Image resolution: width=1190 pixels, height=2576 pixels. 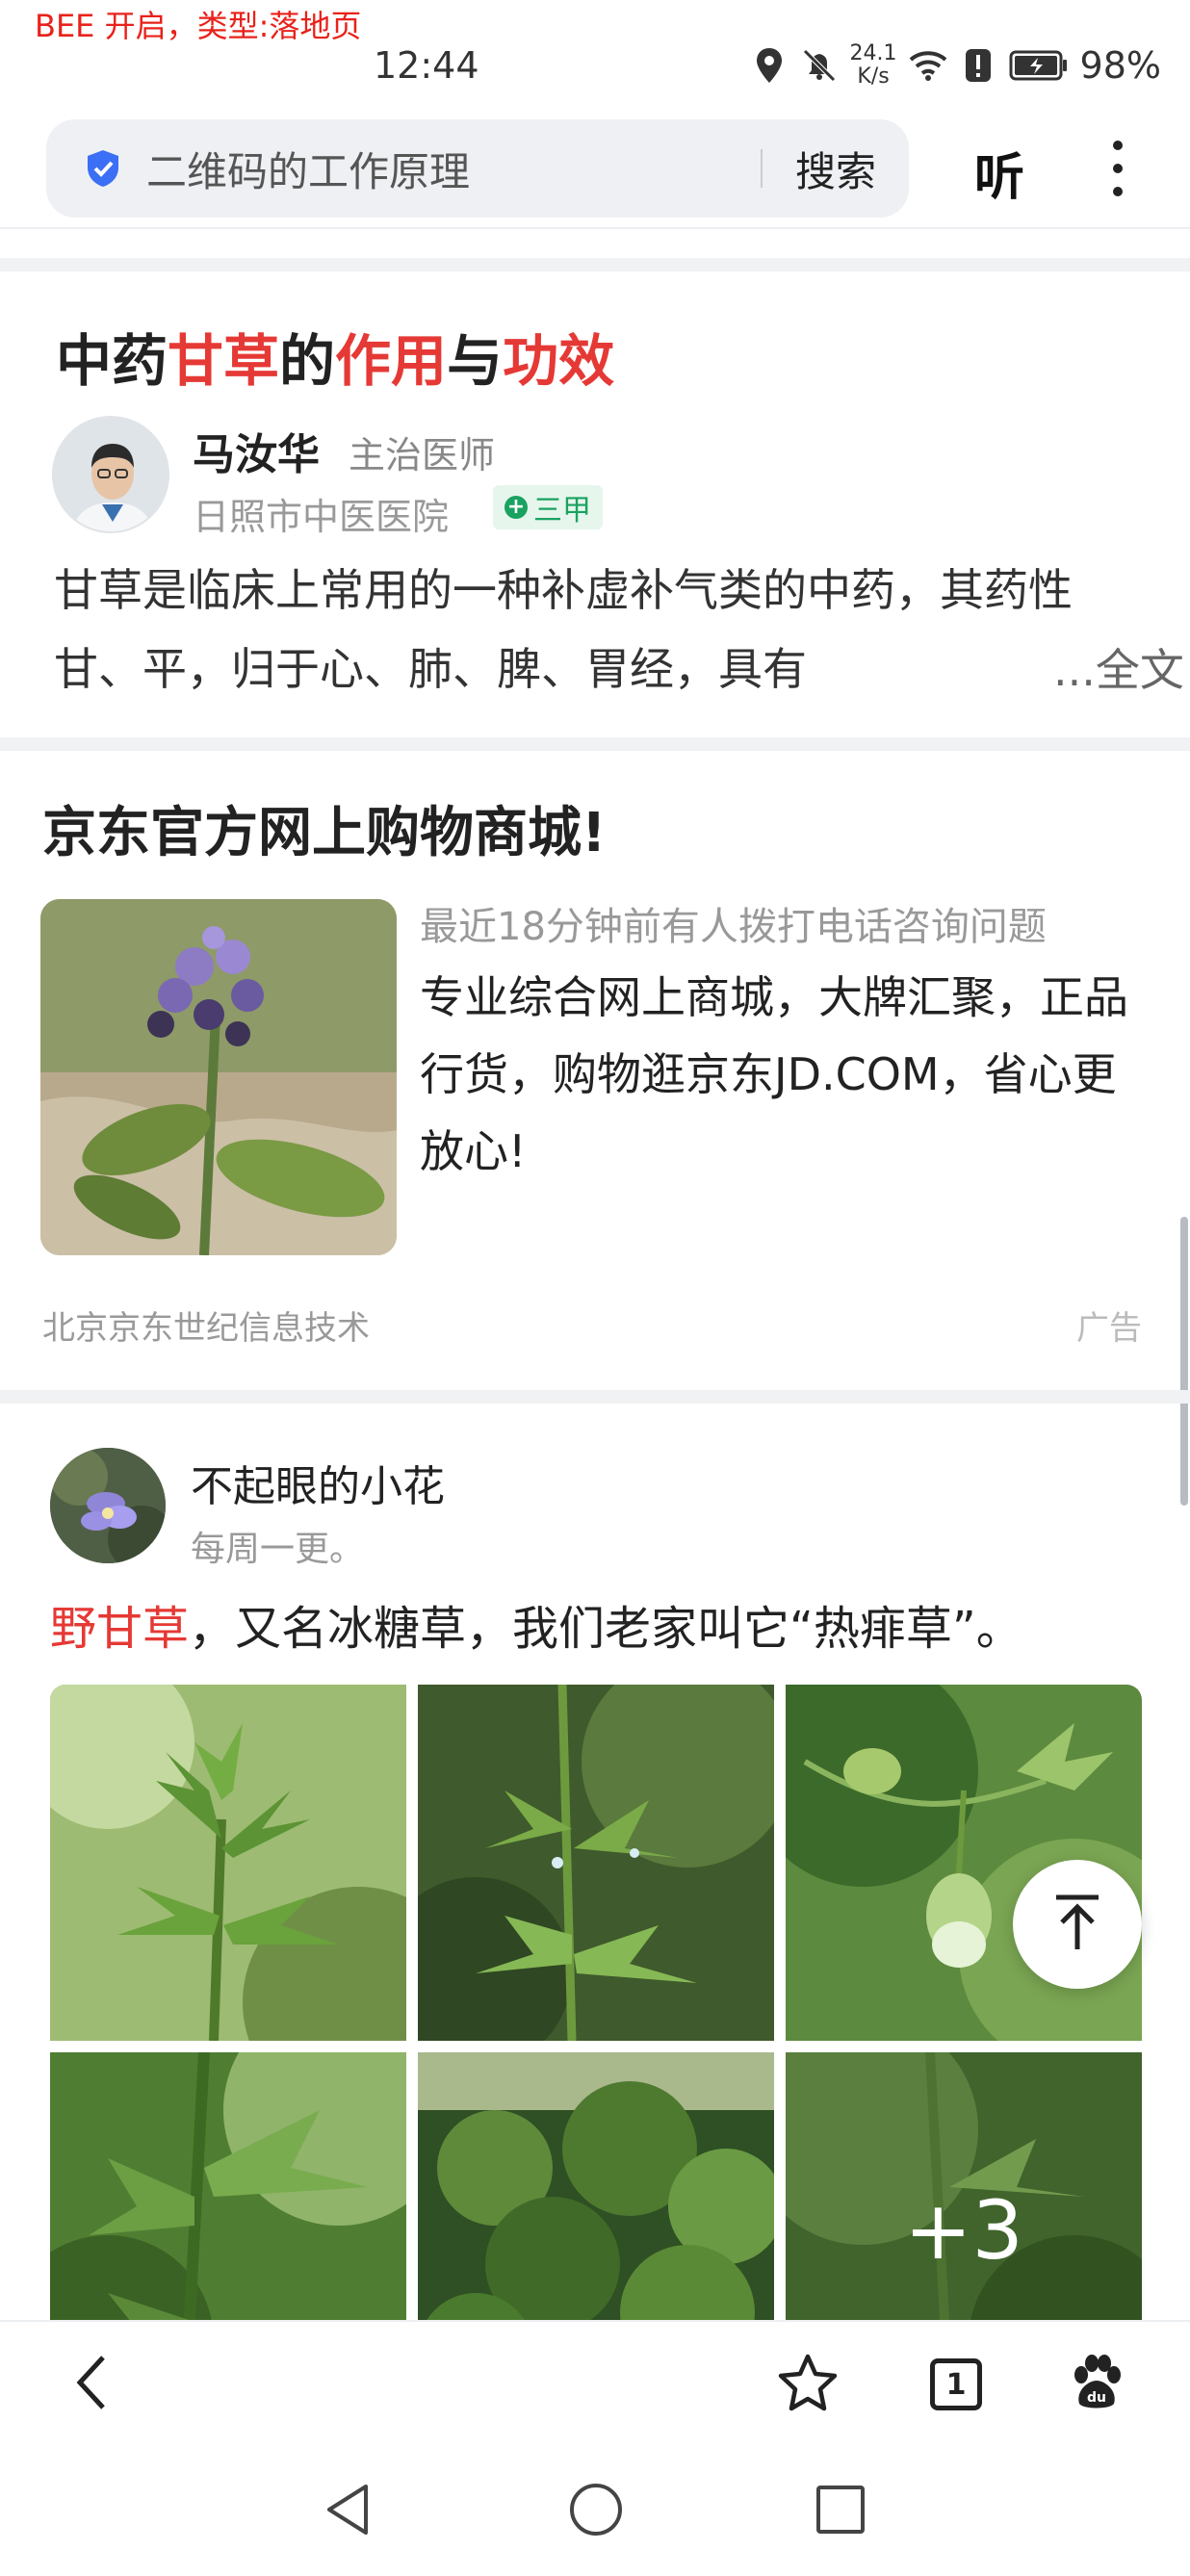 I want to click on post-text: 野甘草，又名冰糖草，我们老家叫它“热痱草”。, so click(x=536, y=1624).